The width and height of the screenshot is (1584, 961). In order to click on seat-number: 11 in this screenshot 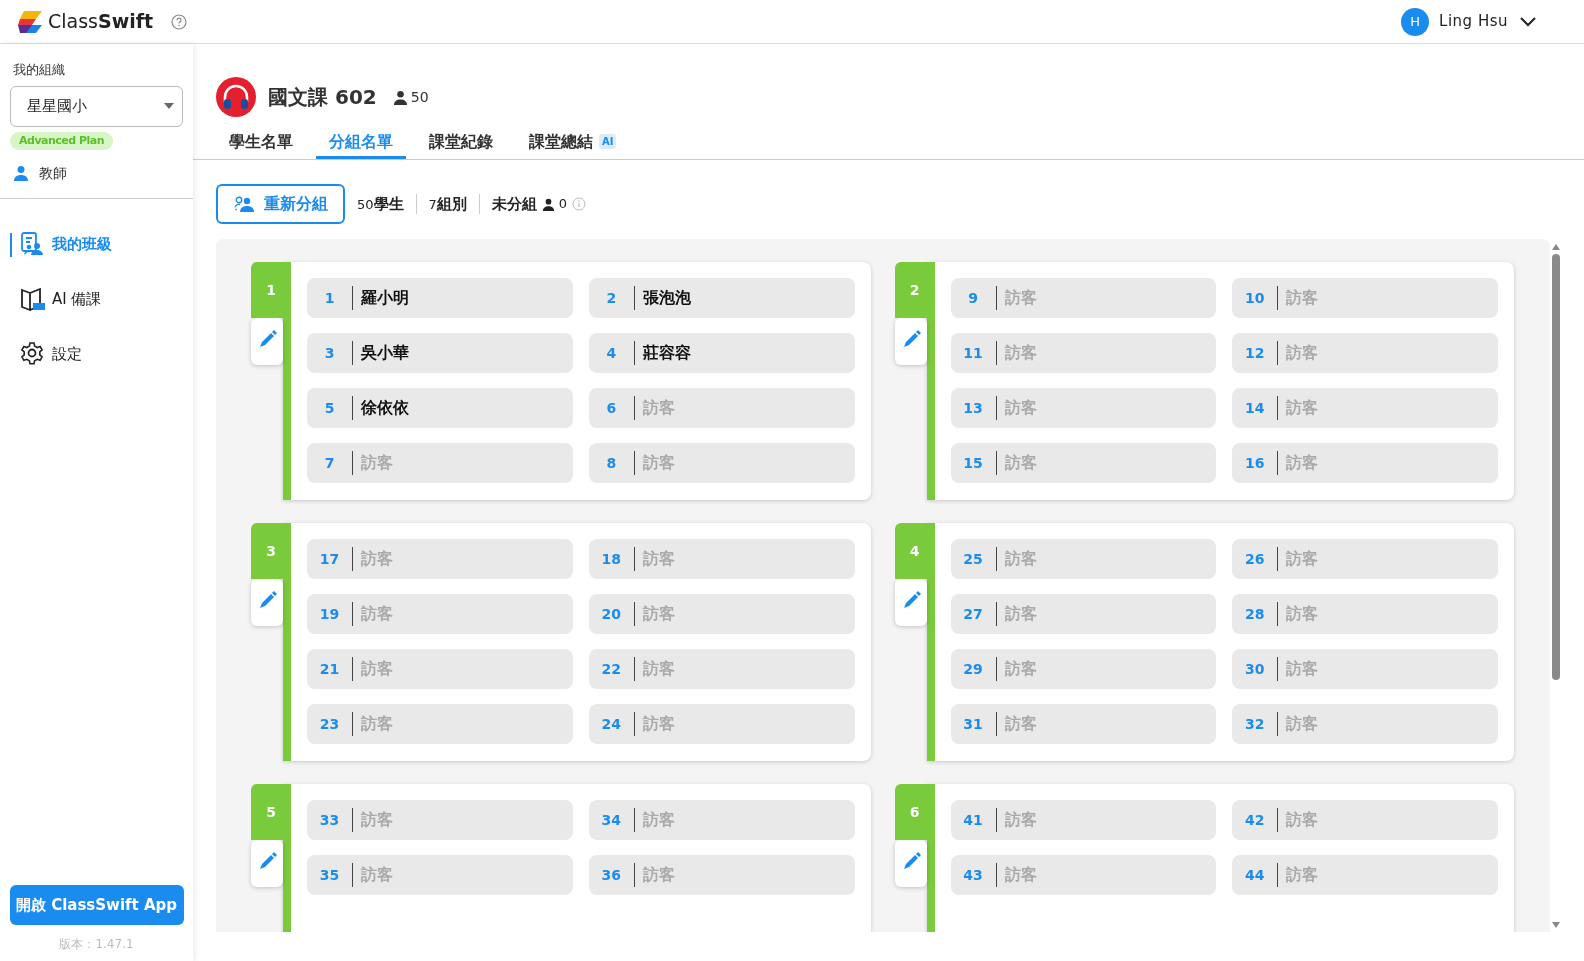, I will do `click(973, 353)`.